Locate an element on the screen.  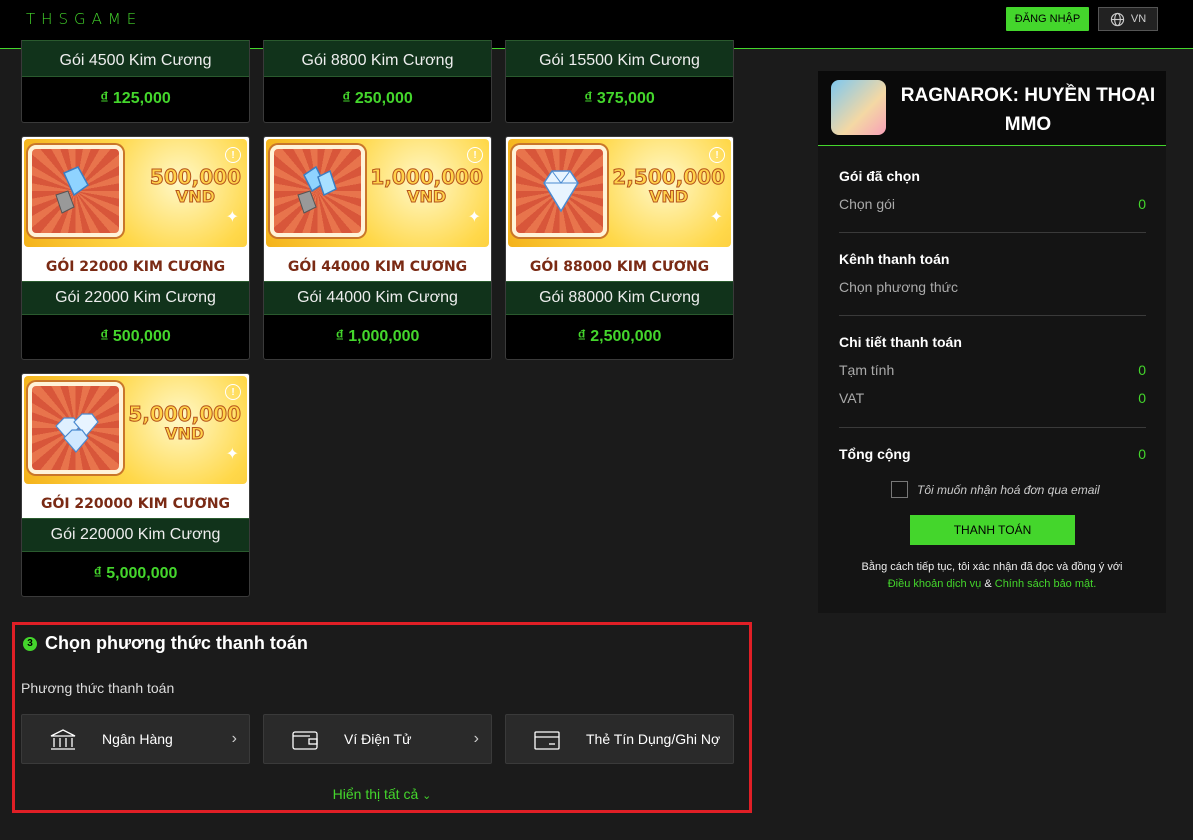
email-invoice-option: Tôi muốn nhận hoá đơn qua email is located at coordinates (995, 489).